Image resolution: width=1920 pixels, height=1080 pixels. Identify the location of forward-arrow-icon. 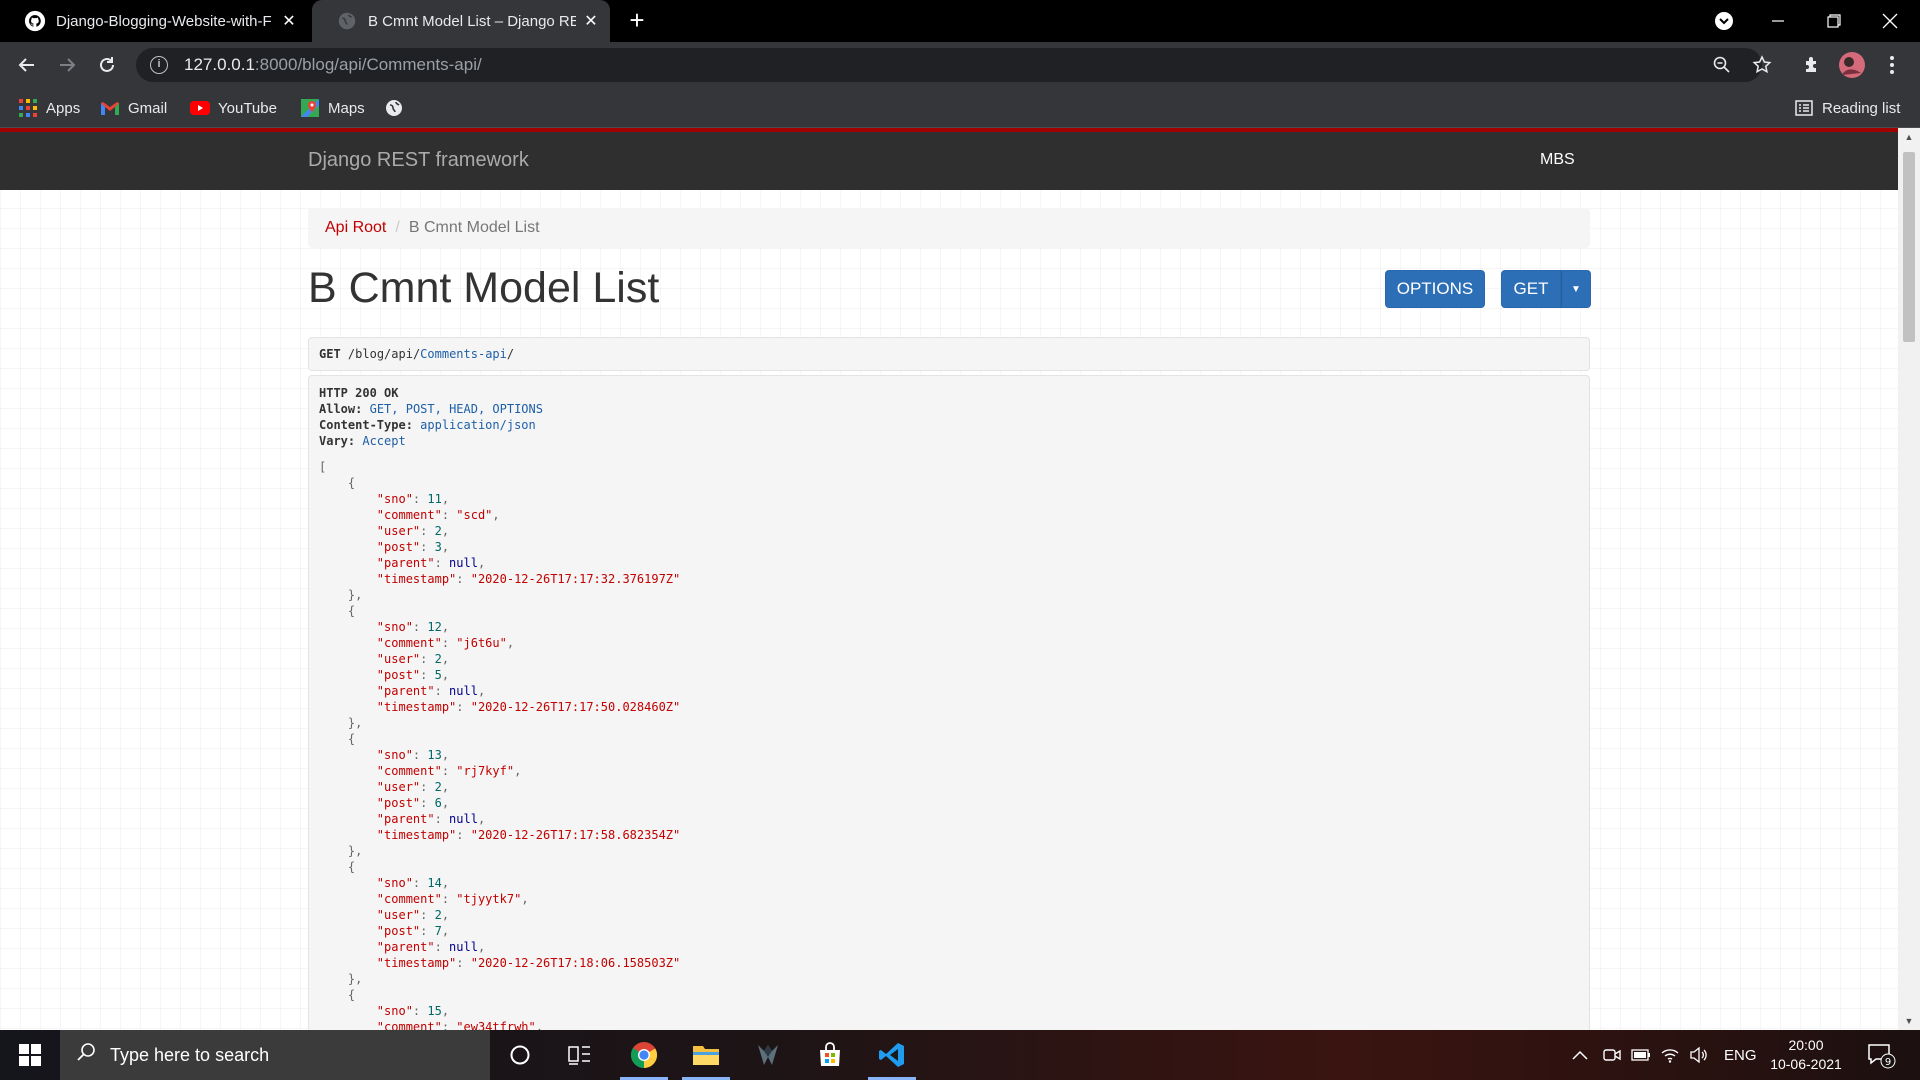
(67, 65).